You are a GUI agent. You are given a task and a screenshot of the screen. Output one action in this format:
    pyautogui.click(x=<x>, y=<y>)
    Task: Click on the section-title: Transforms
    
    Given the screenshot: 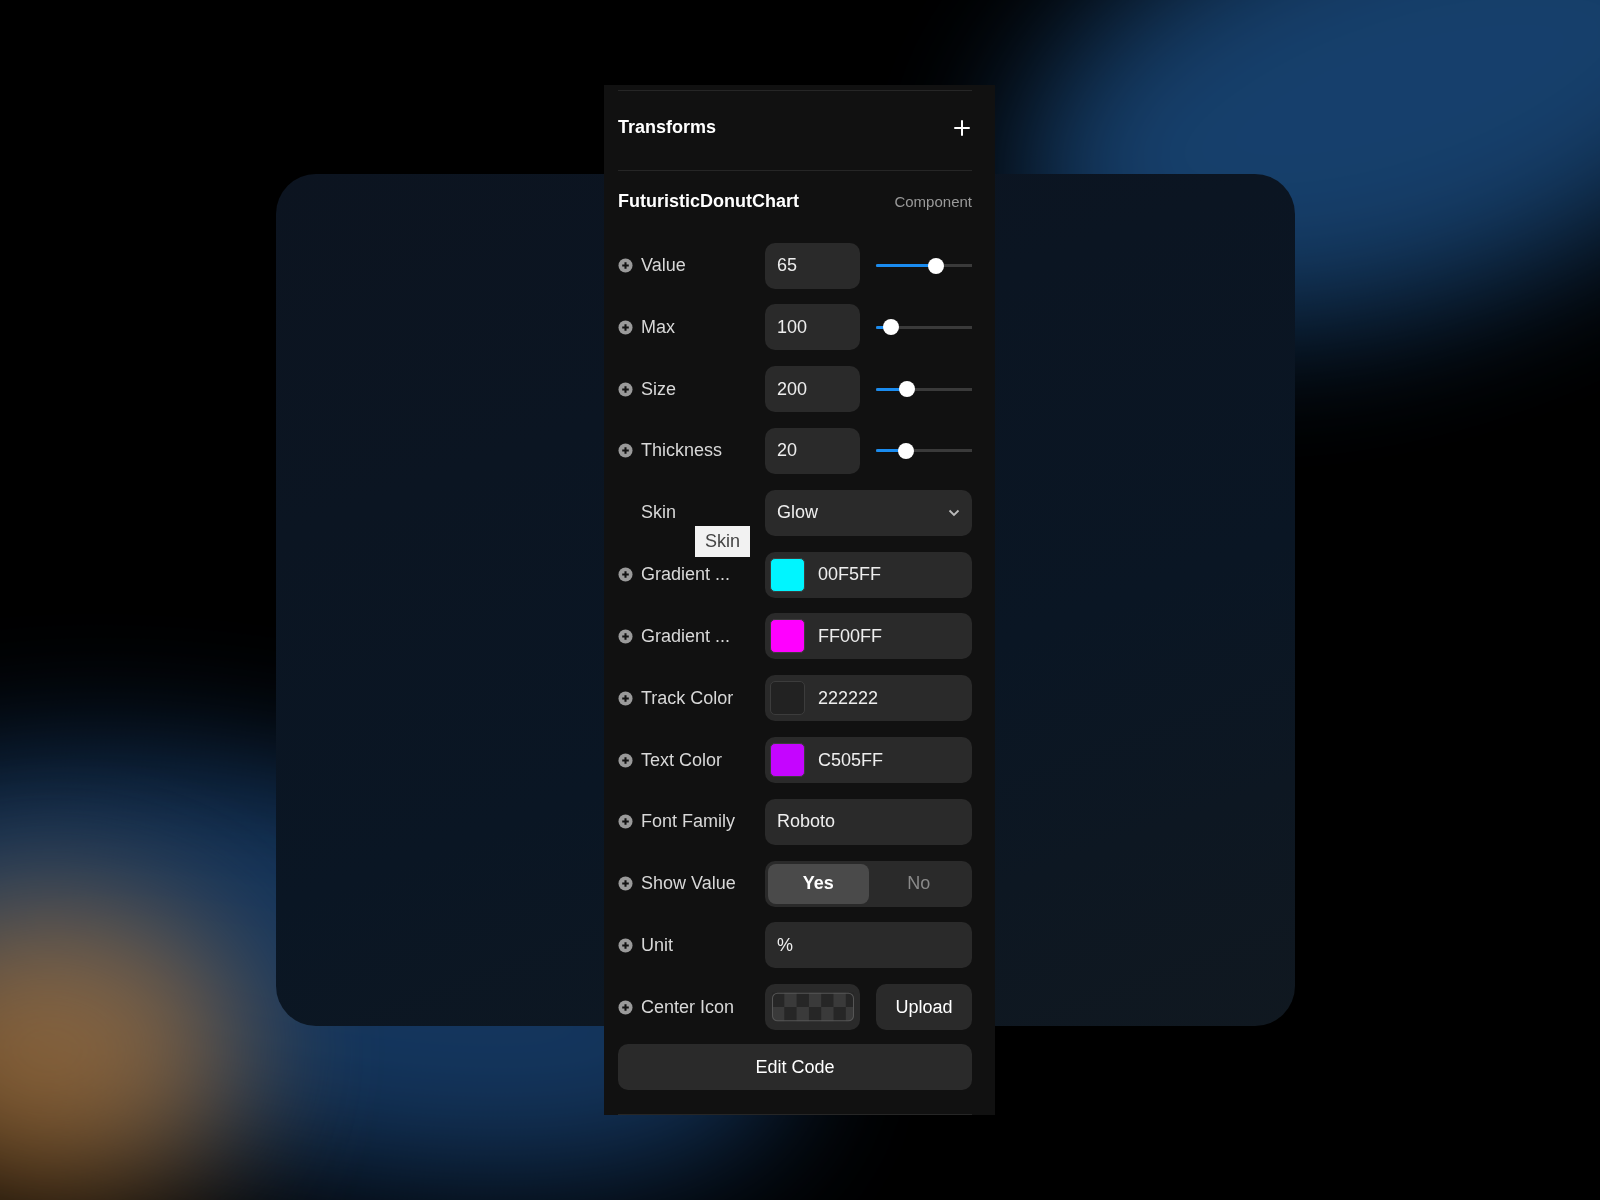 What is the action you would take?
    pyautogui.click(x=667, y=128)
    